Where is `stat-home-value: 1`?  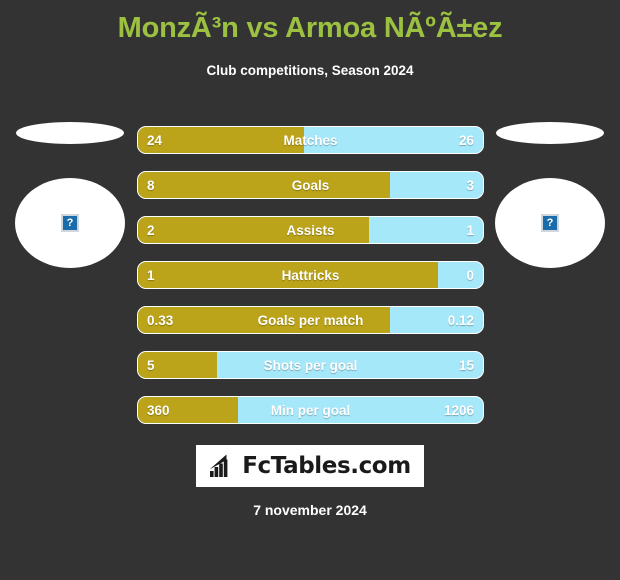
stat-home-value: 1 is located at coordinates (151, 275).